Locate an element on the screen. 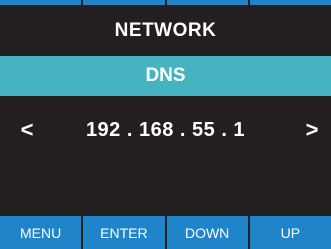 The height and width of the screenshot is (249, 331). previous-arrow-icon: < is located at coordinates (27, 130).